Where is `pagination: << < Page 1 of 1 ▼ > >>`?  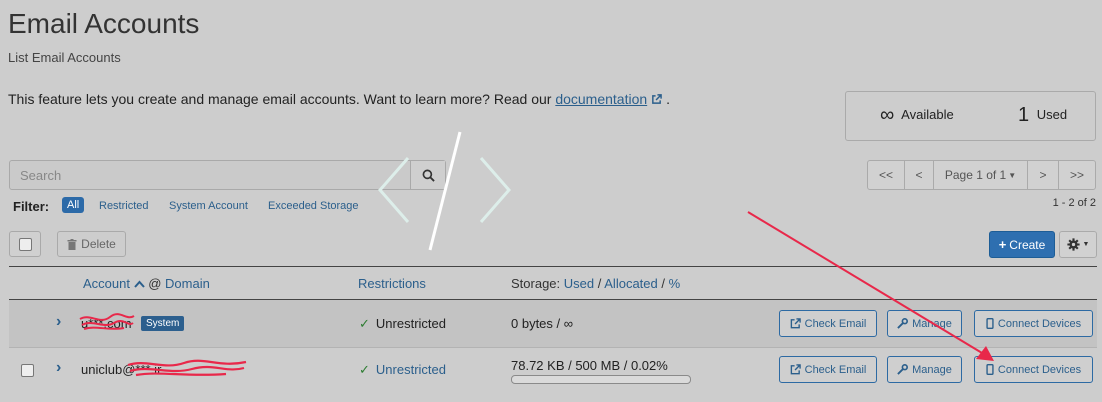
pagination: << < Page 1 of 1 ▼ > >> is located at coordinates (981, 175).